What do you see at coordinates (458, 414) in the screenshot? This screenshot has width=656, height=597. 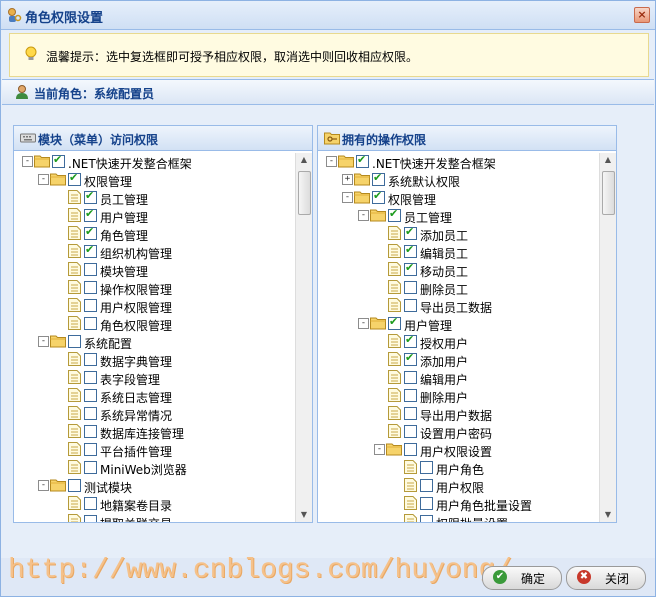 I see `tree-node: 导出用户数据` at bounding box center [458, 414].